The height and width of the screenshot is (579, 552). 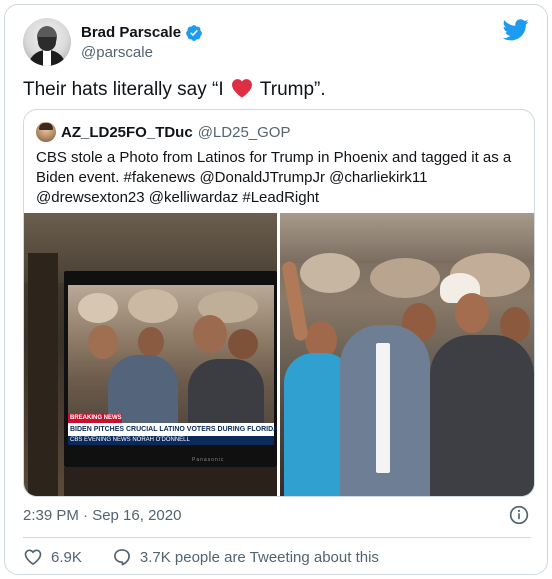 I want to click on verified-badge-icon, so click(x=194, y=32).